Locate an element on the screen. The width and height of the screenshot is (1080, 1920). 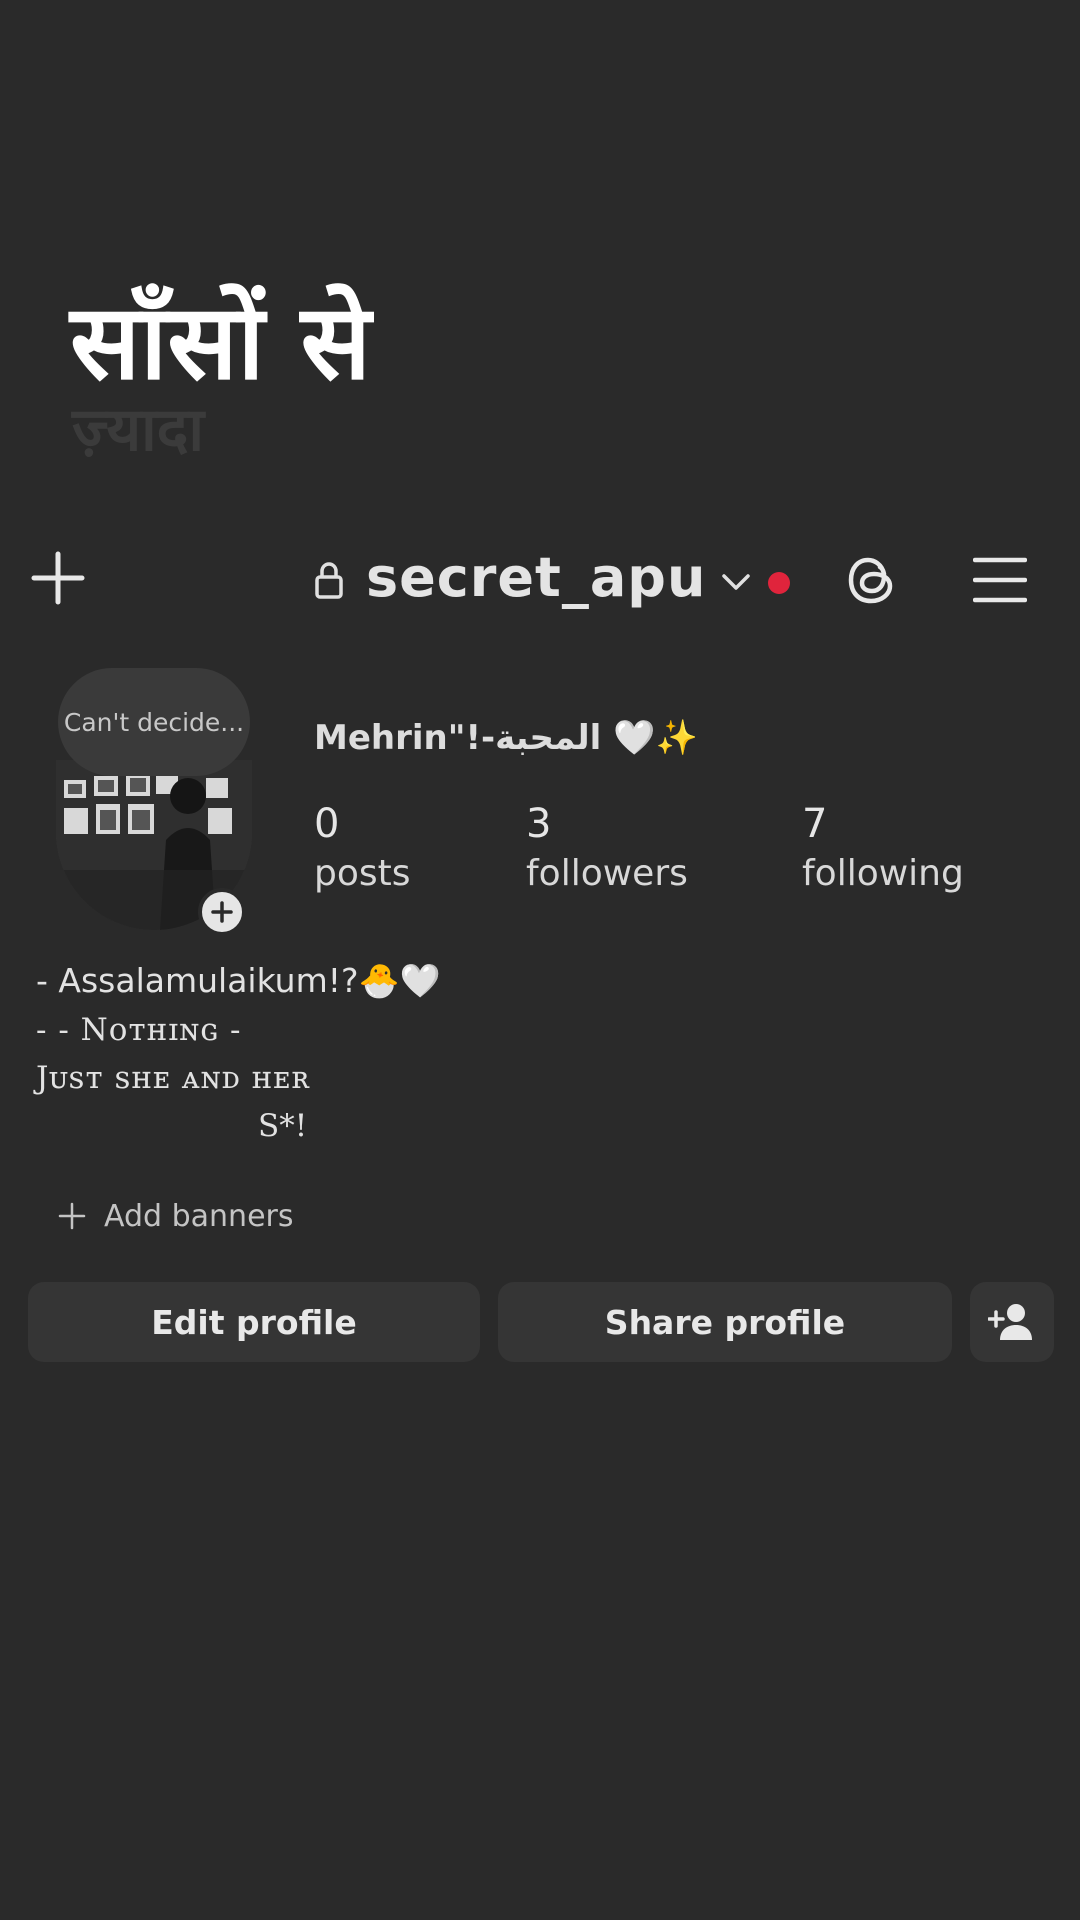
following-label: following is located at coordinates (883, 873).